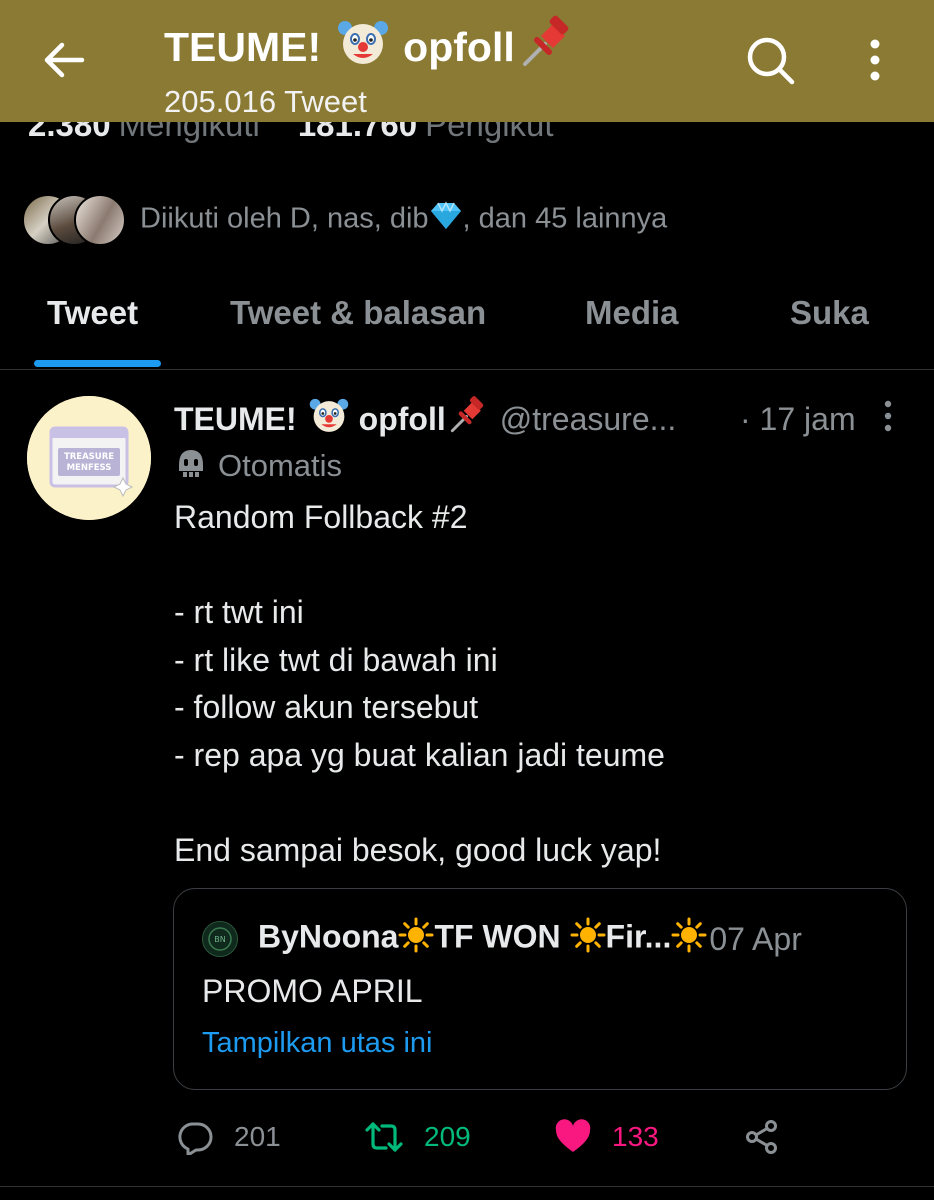  Describe the element at coordinates (196, 1137) in the screenshot. I see `reply-icon` at that location.